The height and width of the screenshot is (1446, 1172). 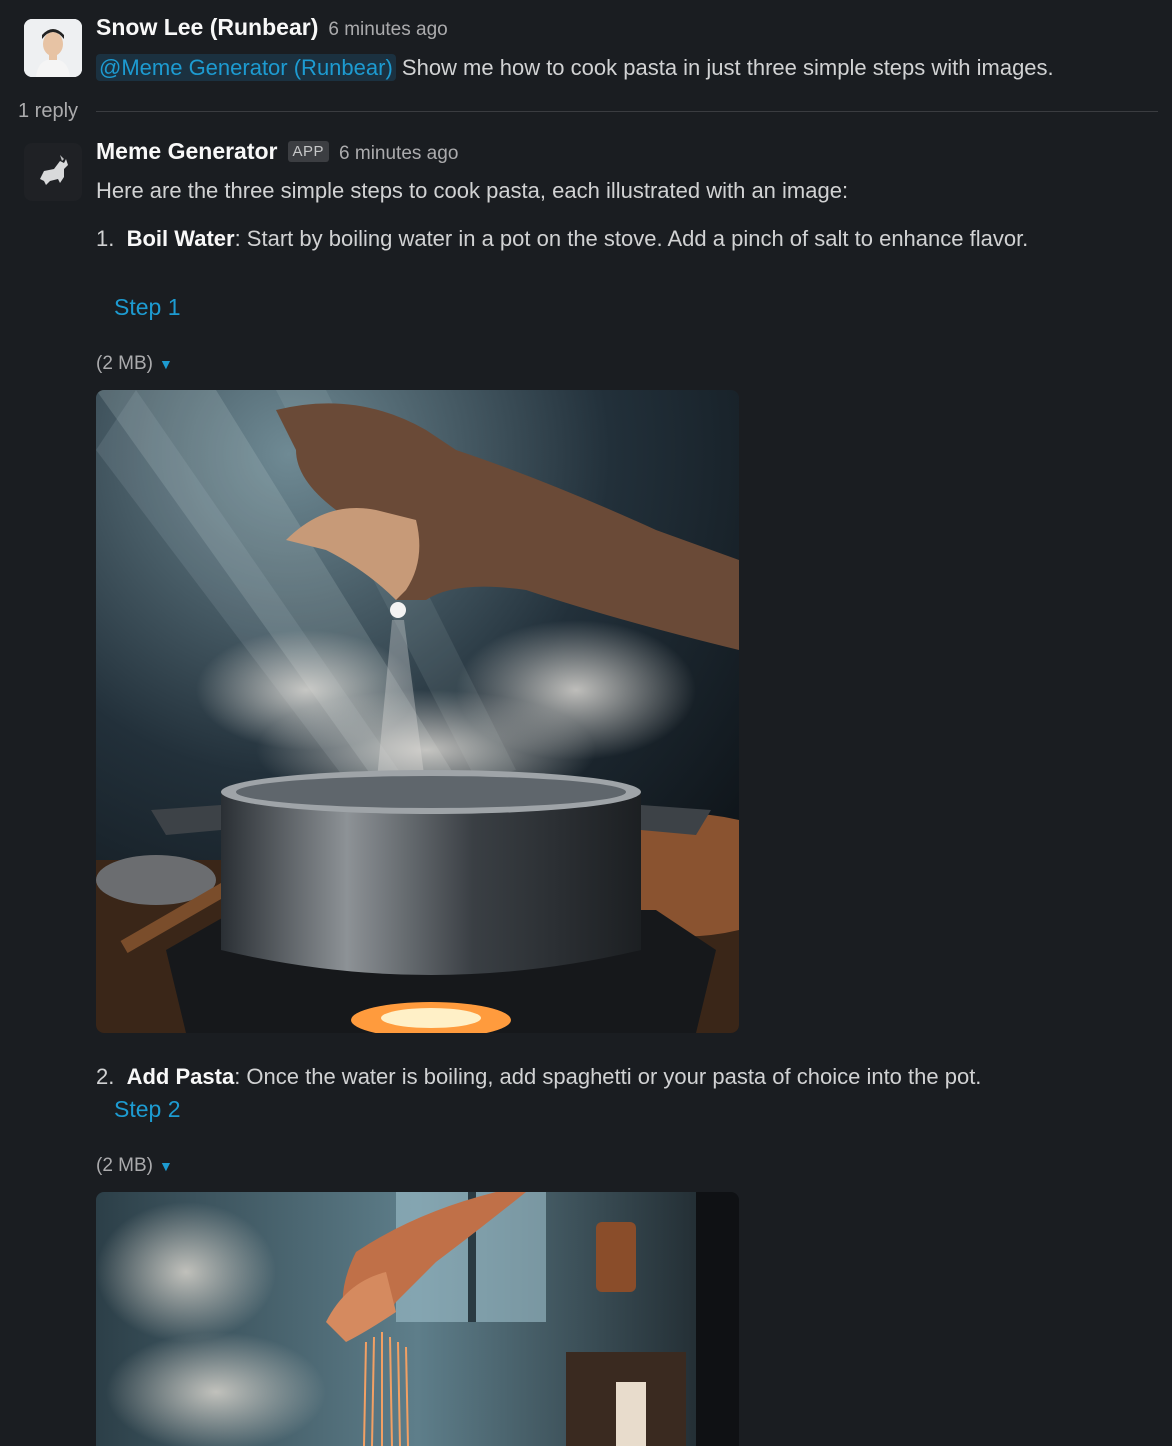 What do you see at coordinates (398, 154) in the screenshot?
I see `bot-timestamp: 6 minutes ago` at bounding box center [398, 154].